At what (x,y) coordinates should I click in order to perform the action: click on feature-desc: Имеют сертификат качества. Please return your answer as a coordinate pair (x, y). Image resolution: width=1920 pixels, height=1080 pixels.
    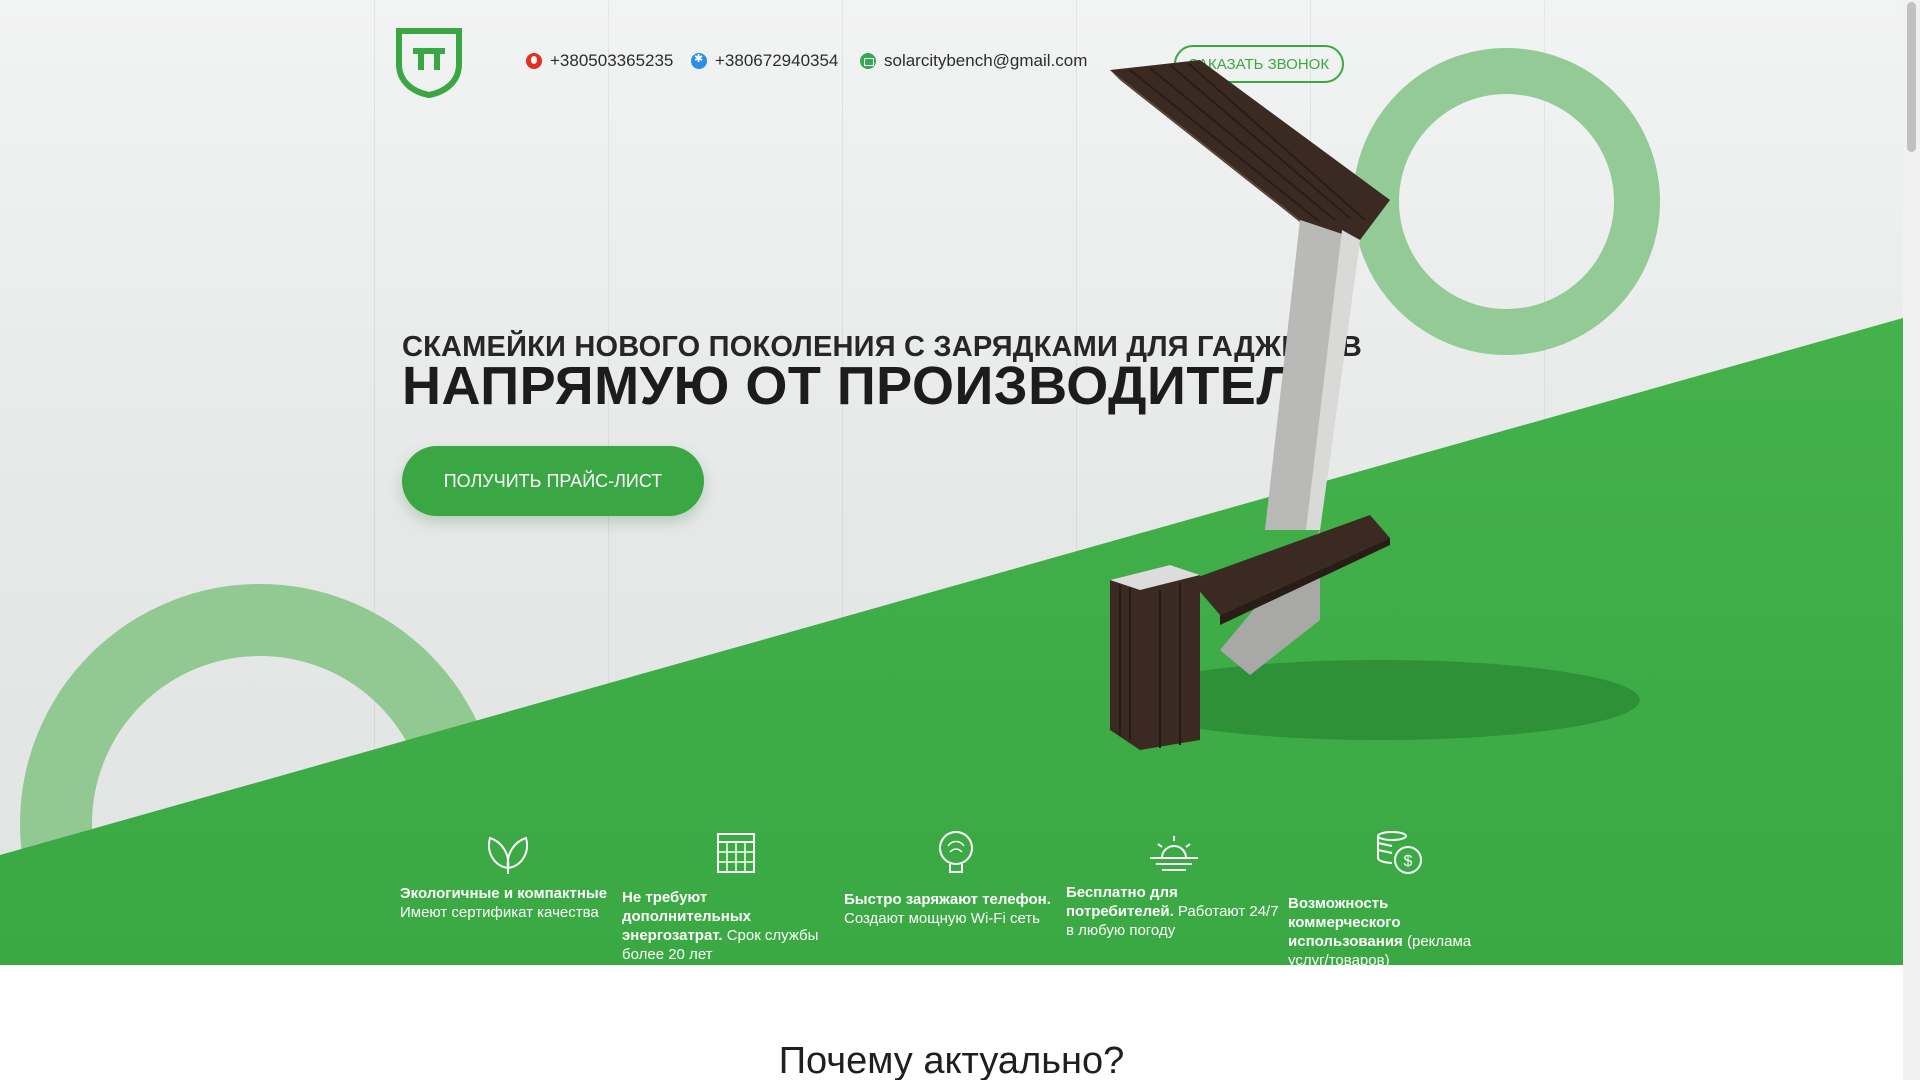
    Looking at the image, I should click on (499, 912).